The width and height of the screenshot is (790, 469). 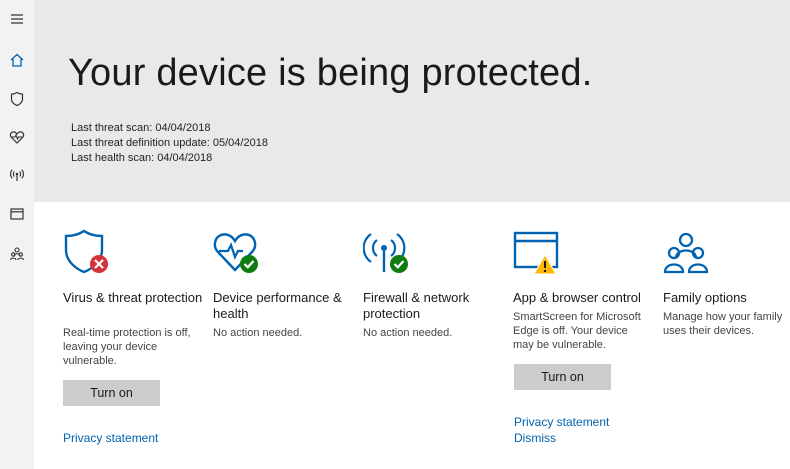 I want to click on home-icon, so click(x=17, y=60).